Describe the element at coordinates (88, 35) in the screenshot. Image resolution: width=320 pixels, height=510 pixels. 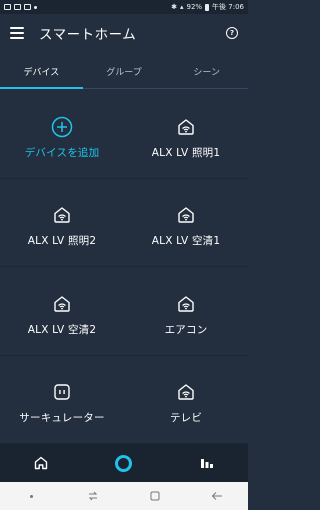
I see `page-title: スマートホーム` at that location.